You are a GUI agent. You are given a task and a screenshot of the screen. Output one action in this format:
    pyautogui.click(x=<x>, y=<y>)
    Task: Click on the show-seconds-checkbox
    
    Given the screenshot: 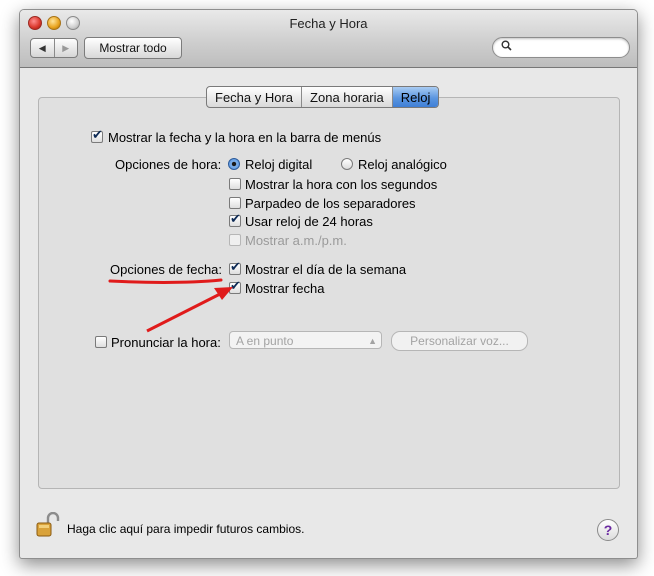 What is the action you would take?
    pyautogui.click(x=235, y=184)
    